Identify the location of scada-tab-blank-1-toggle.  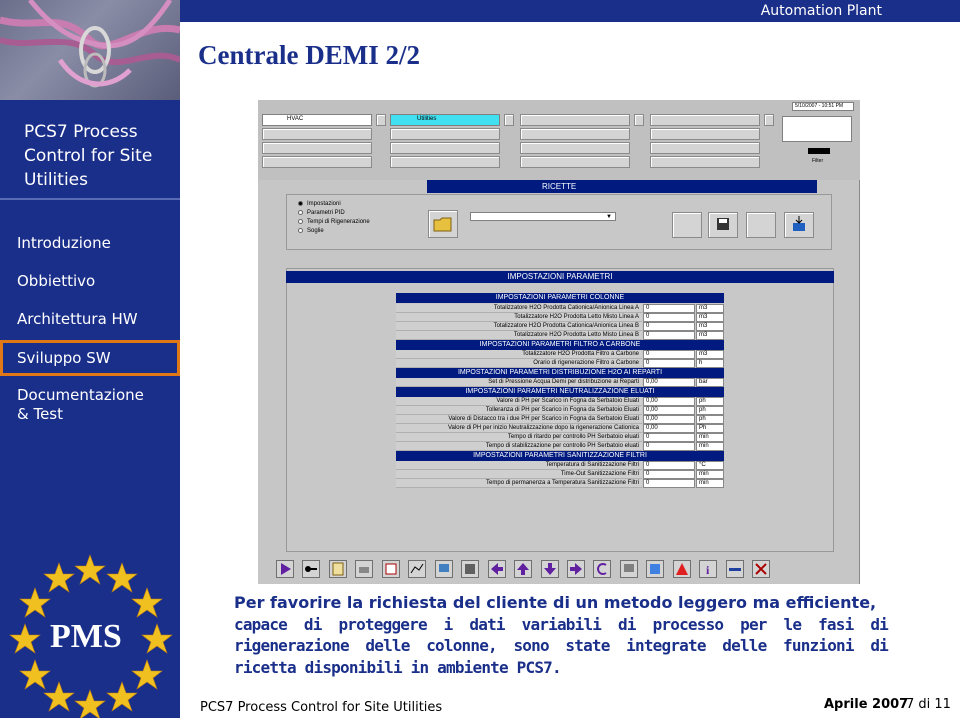
(639, 120).